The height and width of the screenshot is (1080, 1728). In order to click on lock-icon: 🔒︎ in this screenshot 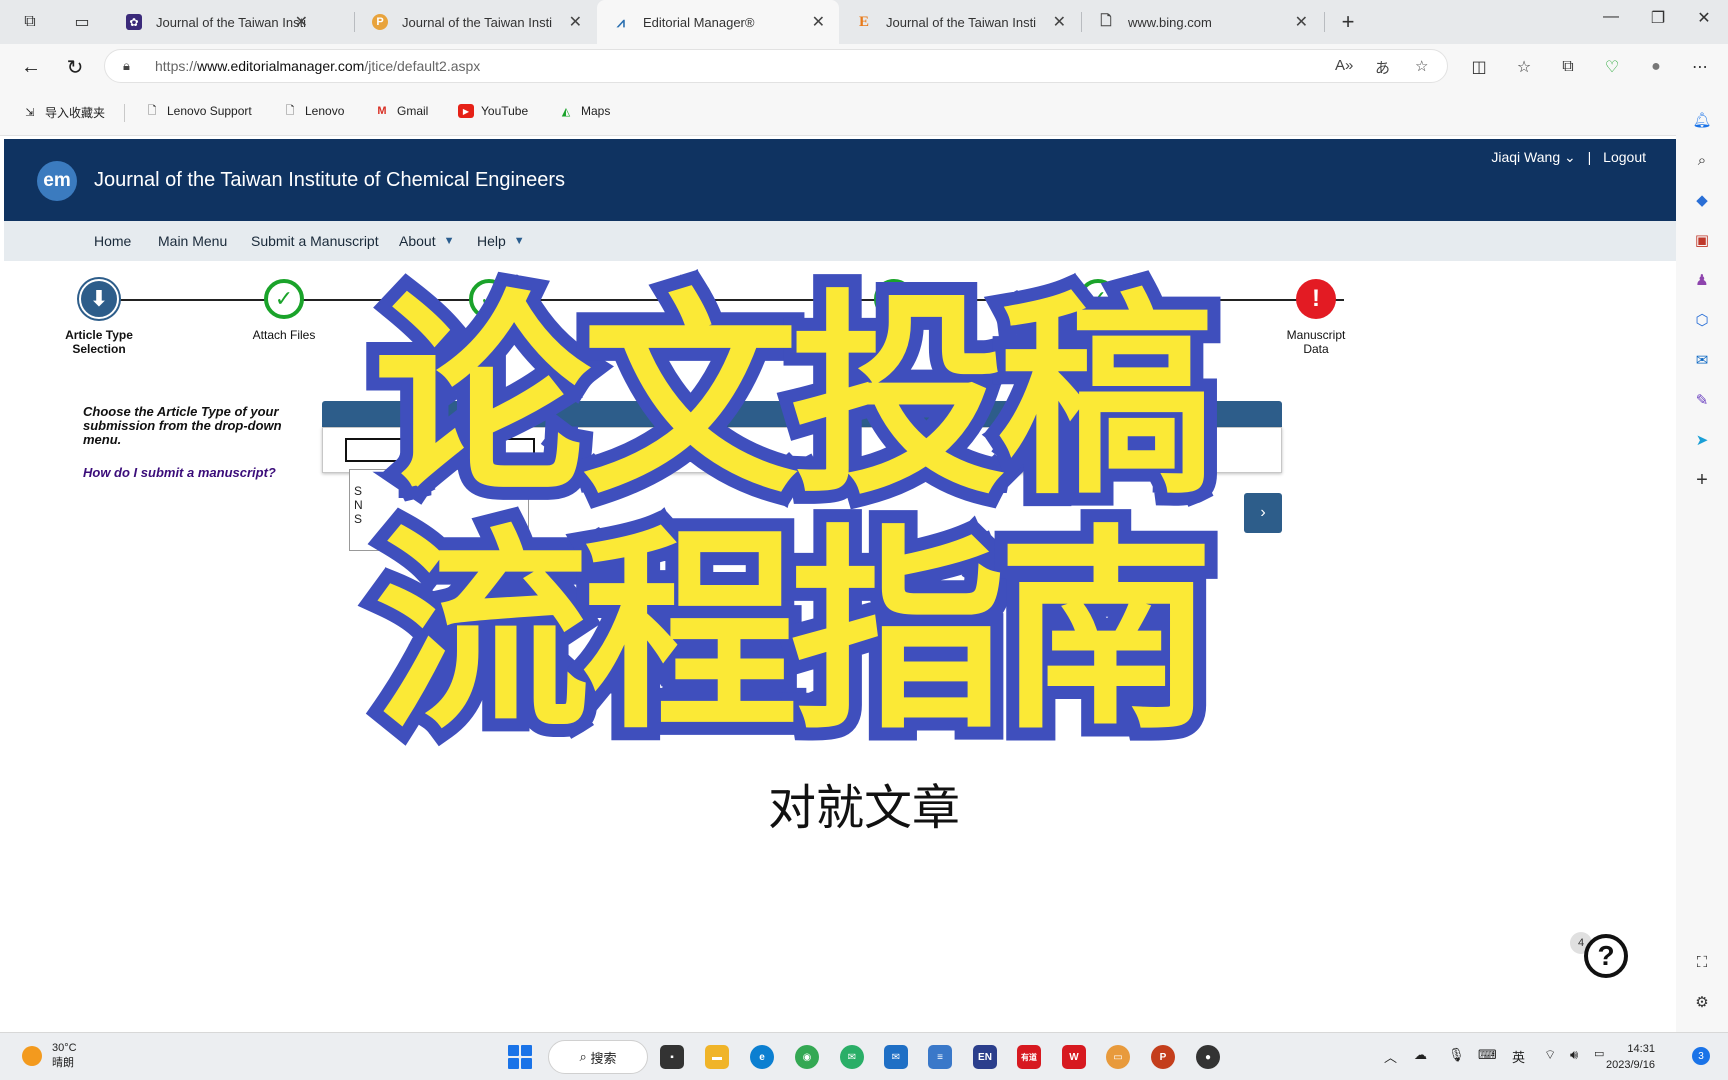, I will do `click(126, 65)`.